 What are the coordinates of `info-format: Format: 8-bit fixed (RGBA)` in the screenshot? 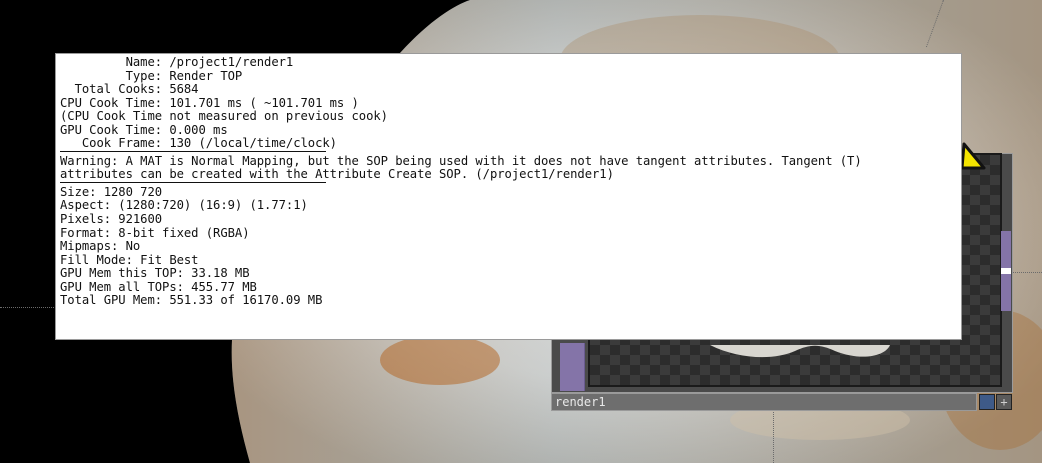 It's located at (155, 232).